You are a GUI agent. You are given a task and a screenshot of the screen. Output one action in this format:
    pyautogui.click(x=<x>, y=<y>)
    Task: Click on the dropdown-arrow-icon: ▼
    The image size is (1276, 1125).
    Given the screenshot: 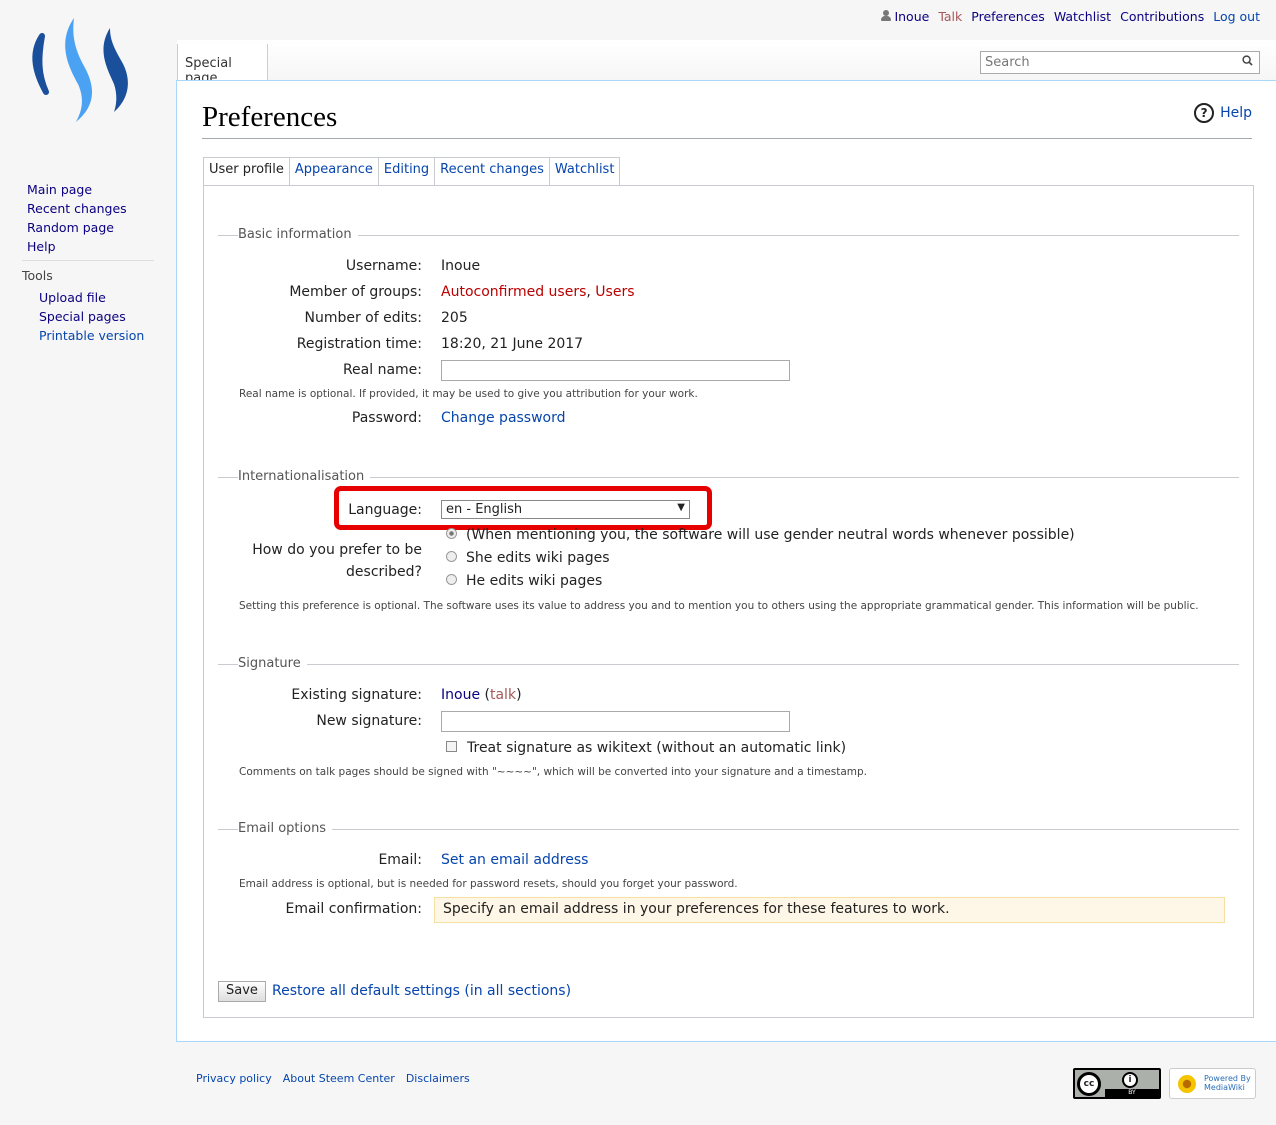 What is the action you would take?
    pyautogui.click(x=681, y=507)
    